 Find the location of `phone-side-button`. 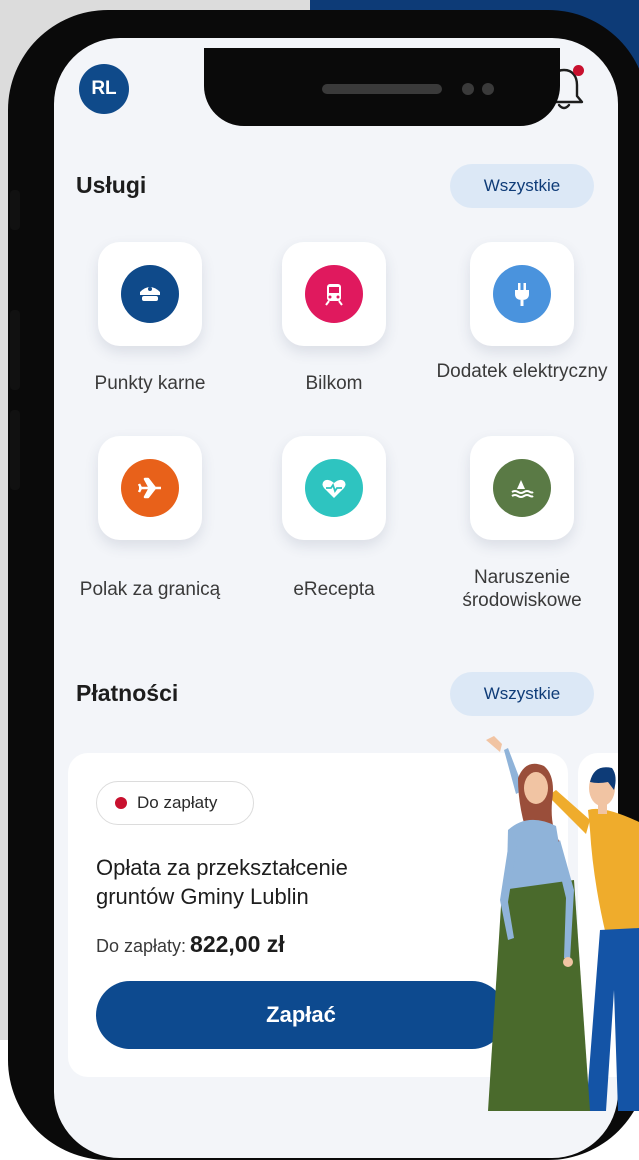

phone-side-button is located at coordinates (15, 210).